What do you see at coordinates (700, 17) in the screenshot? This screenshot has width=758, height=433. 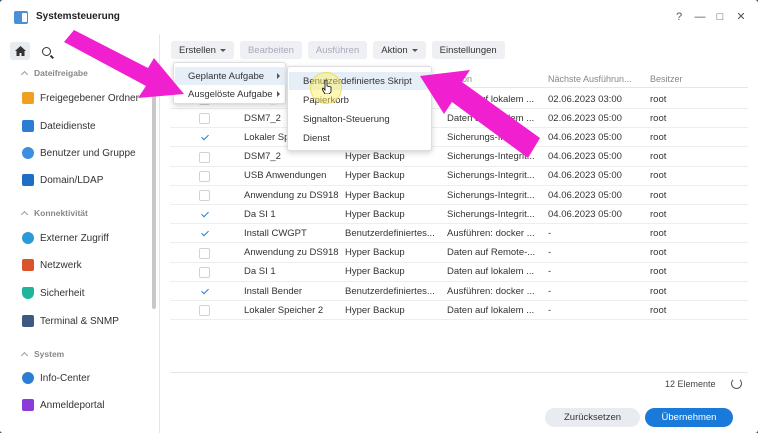 I see `minimize-button: —` at bounding box center [700, 17].